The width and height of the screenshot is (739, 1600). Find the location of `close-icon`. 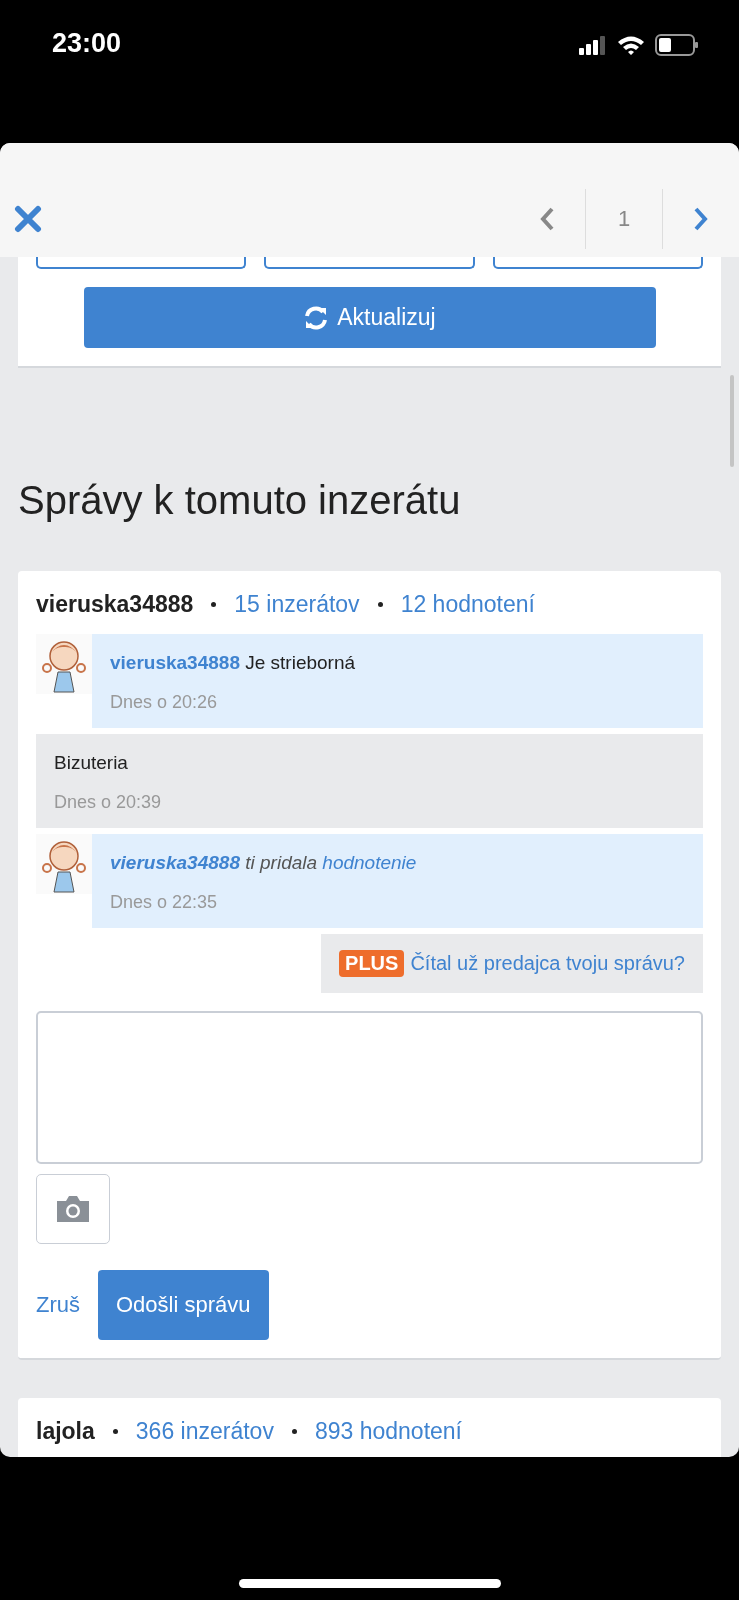

close-icon is located at coordinates (28, 219).